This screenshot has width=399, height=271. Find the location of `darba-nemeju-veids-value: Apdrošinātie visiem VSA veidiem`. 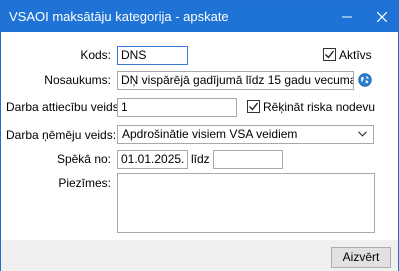

darba-nemeju-veids-value: Apdrošinātie visiem VSA veidiem is located at coordinates (210, 134).